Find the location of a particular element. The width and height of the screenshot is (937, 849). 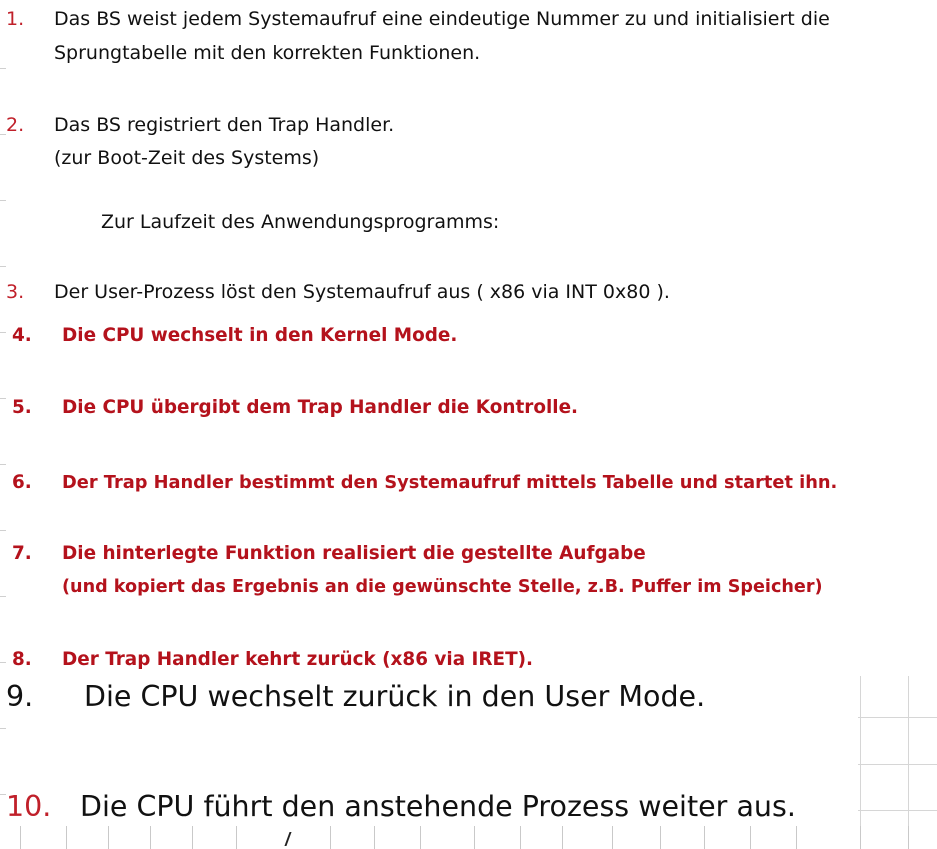

item-number: 3. is located at coordinates (15, 292).